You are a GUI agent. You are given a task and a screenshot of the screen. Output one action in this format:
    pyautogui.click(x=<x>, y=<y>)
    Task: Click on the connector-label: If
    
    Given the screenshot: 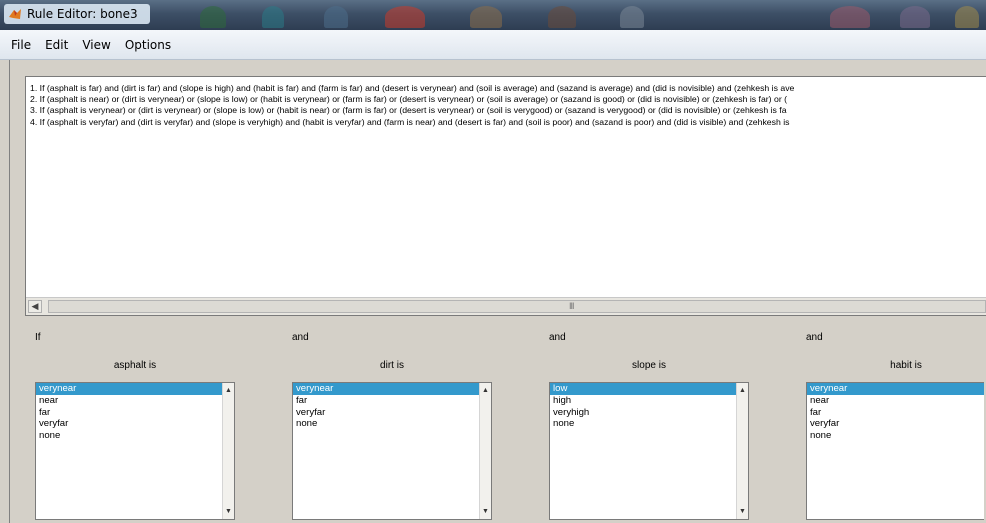 What is the action you would take?
    pyautogui.click(x=38, y=337)
    